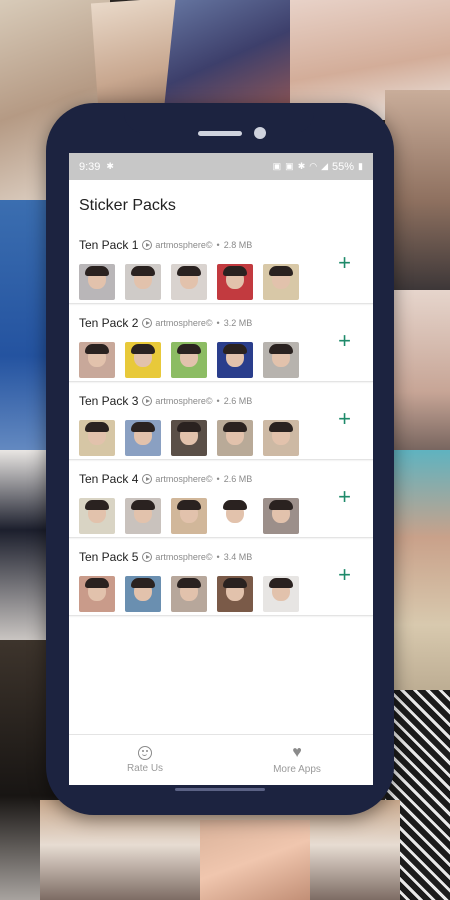  I want to click on bottom-navigation: Rate Us ♥ More Apps, so click(221, 759).